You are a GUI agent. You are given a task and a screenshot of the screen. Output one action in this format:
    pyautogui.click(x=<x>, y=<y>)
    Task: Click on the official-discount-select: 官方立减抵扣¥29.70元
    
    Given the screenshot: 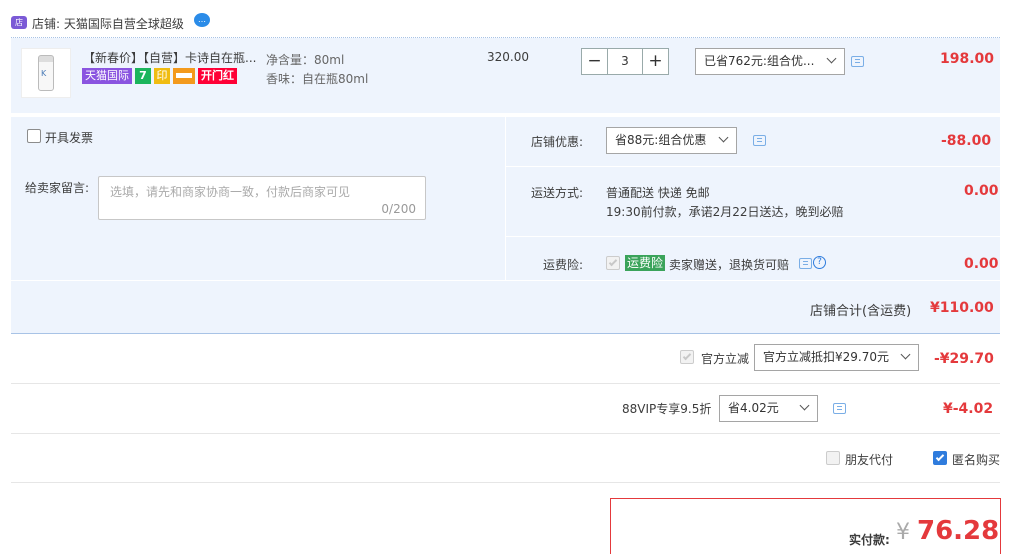 What is the action you would take?
    pyautogui.click(x=836, y=357)
    